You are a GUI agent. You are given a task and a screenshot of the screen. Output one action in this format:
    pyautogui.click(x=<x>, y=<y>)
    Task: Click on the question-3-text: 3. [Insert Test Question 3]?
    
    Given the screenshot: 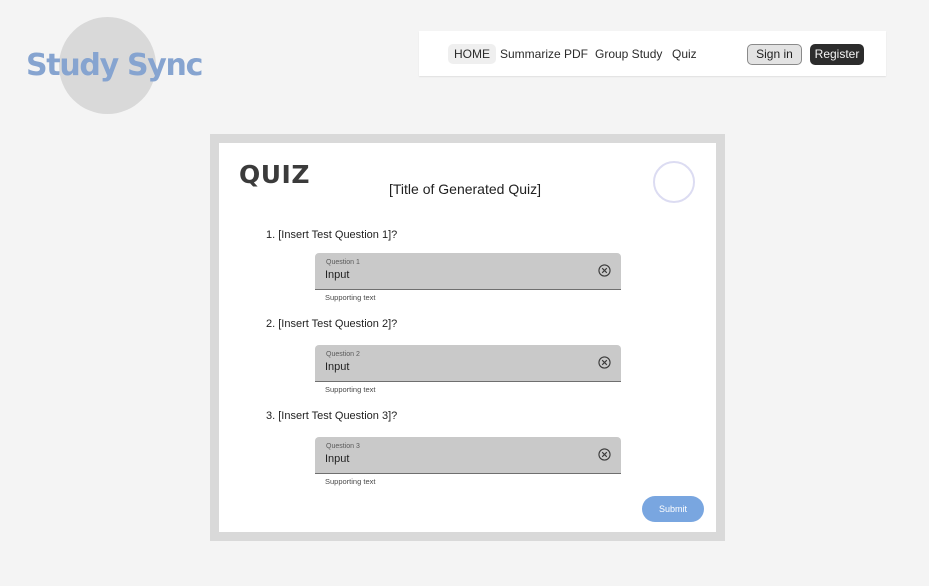 What is the action you would take?
    pyautogui.click(x=332, y=416)
    